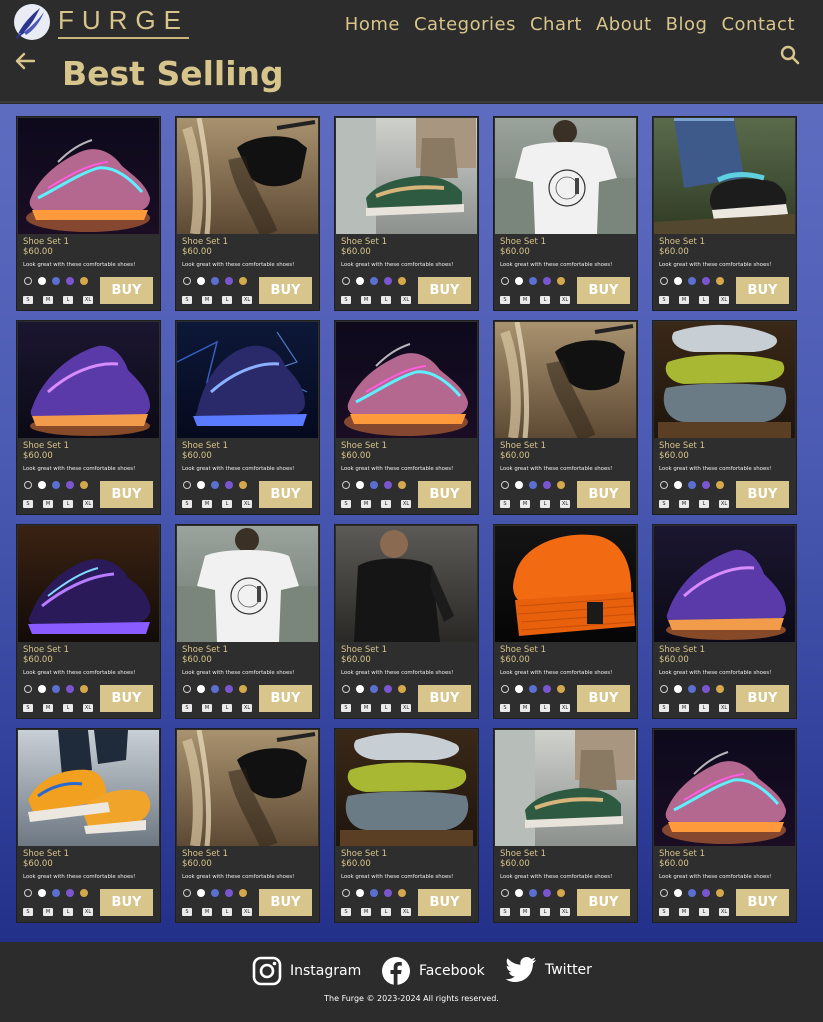  I want to click on nav-chart: Chart, so click(556, 24).